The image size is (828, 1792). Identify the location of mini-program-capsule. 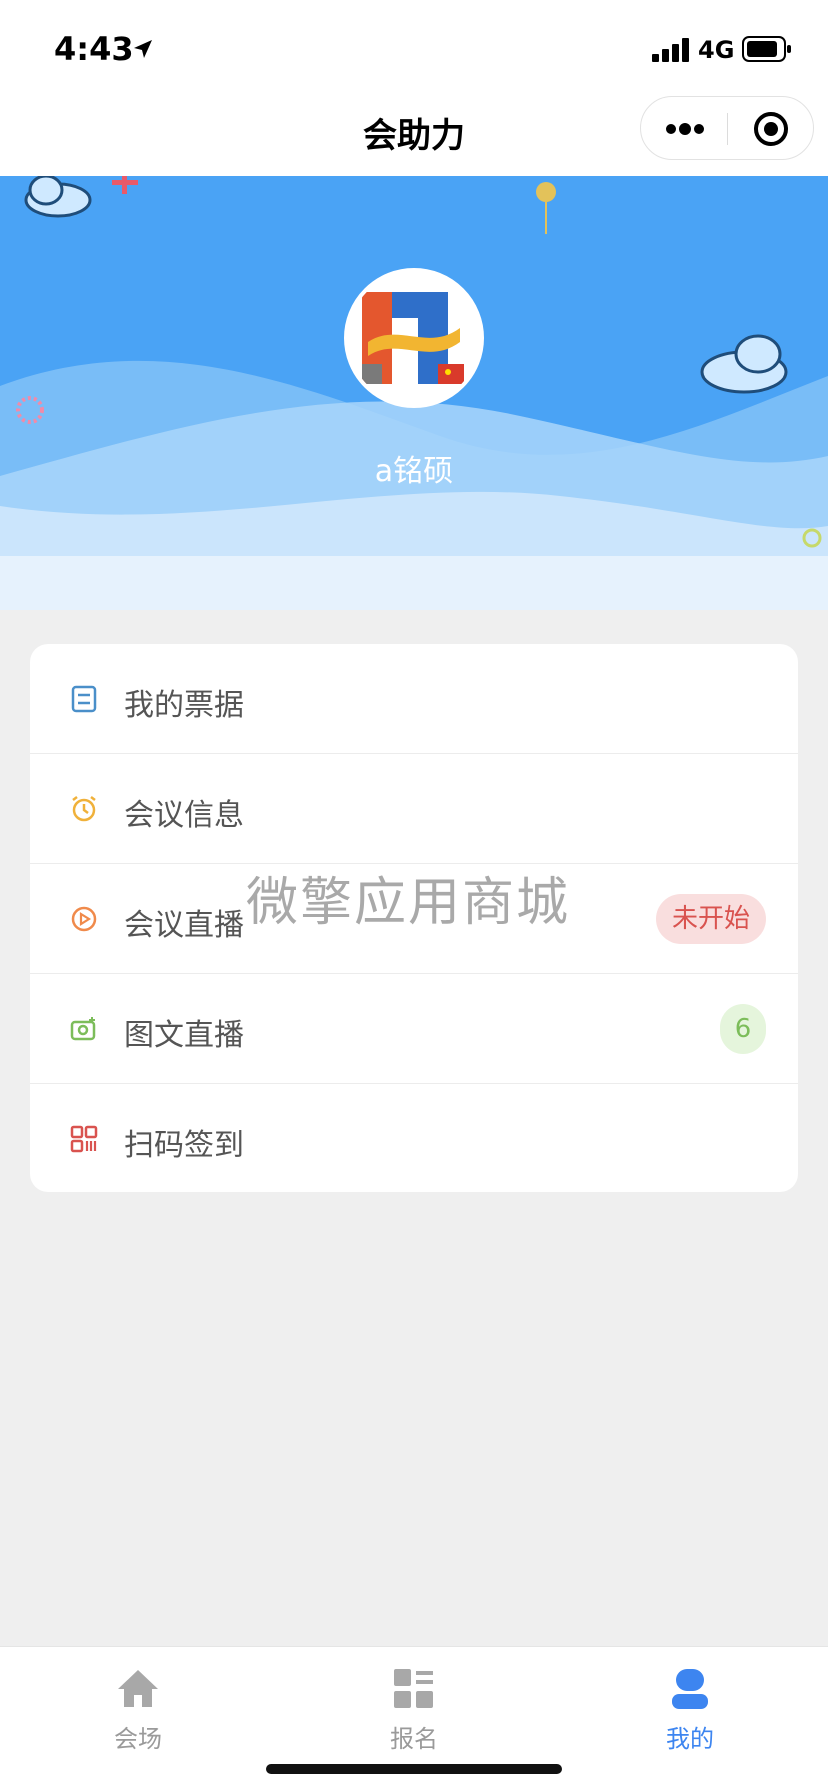
(727, 128).